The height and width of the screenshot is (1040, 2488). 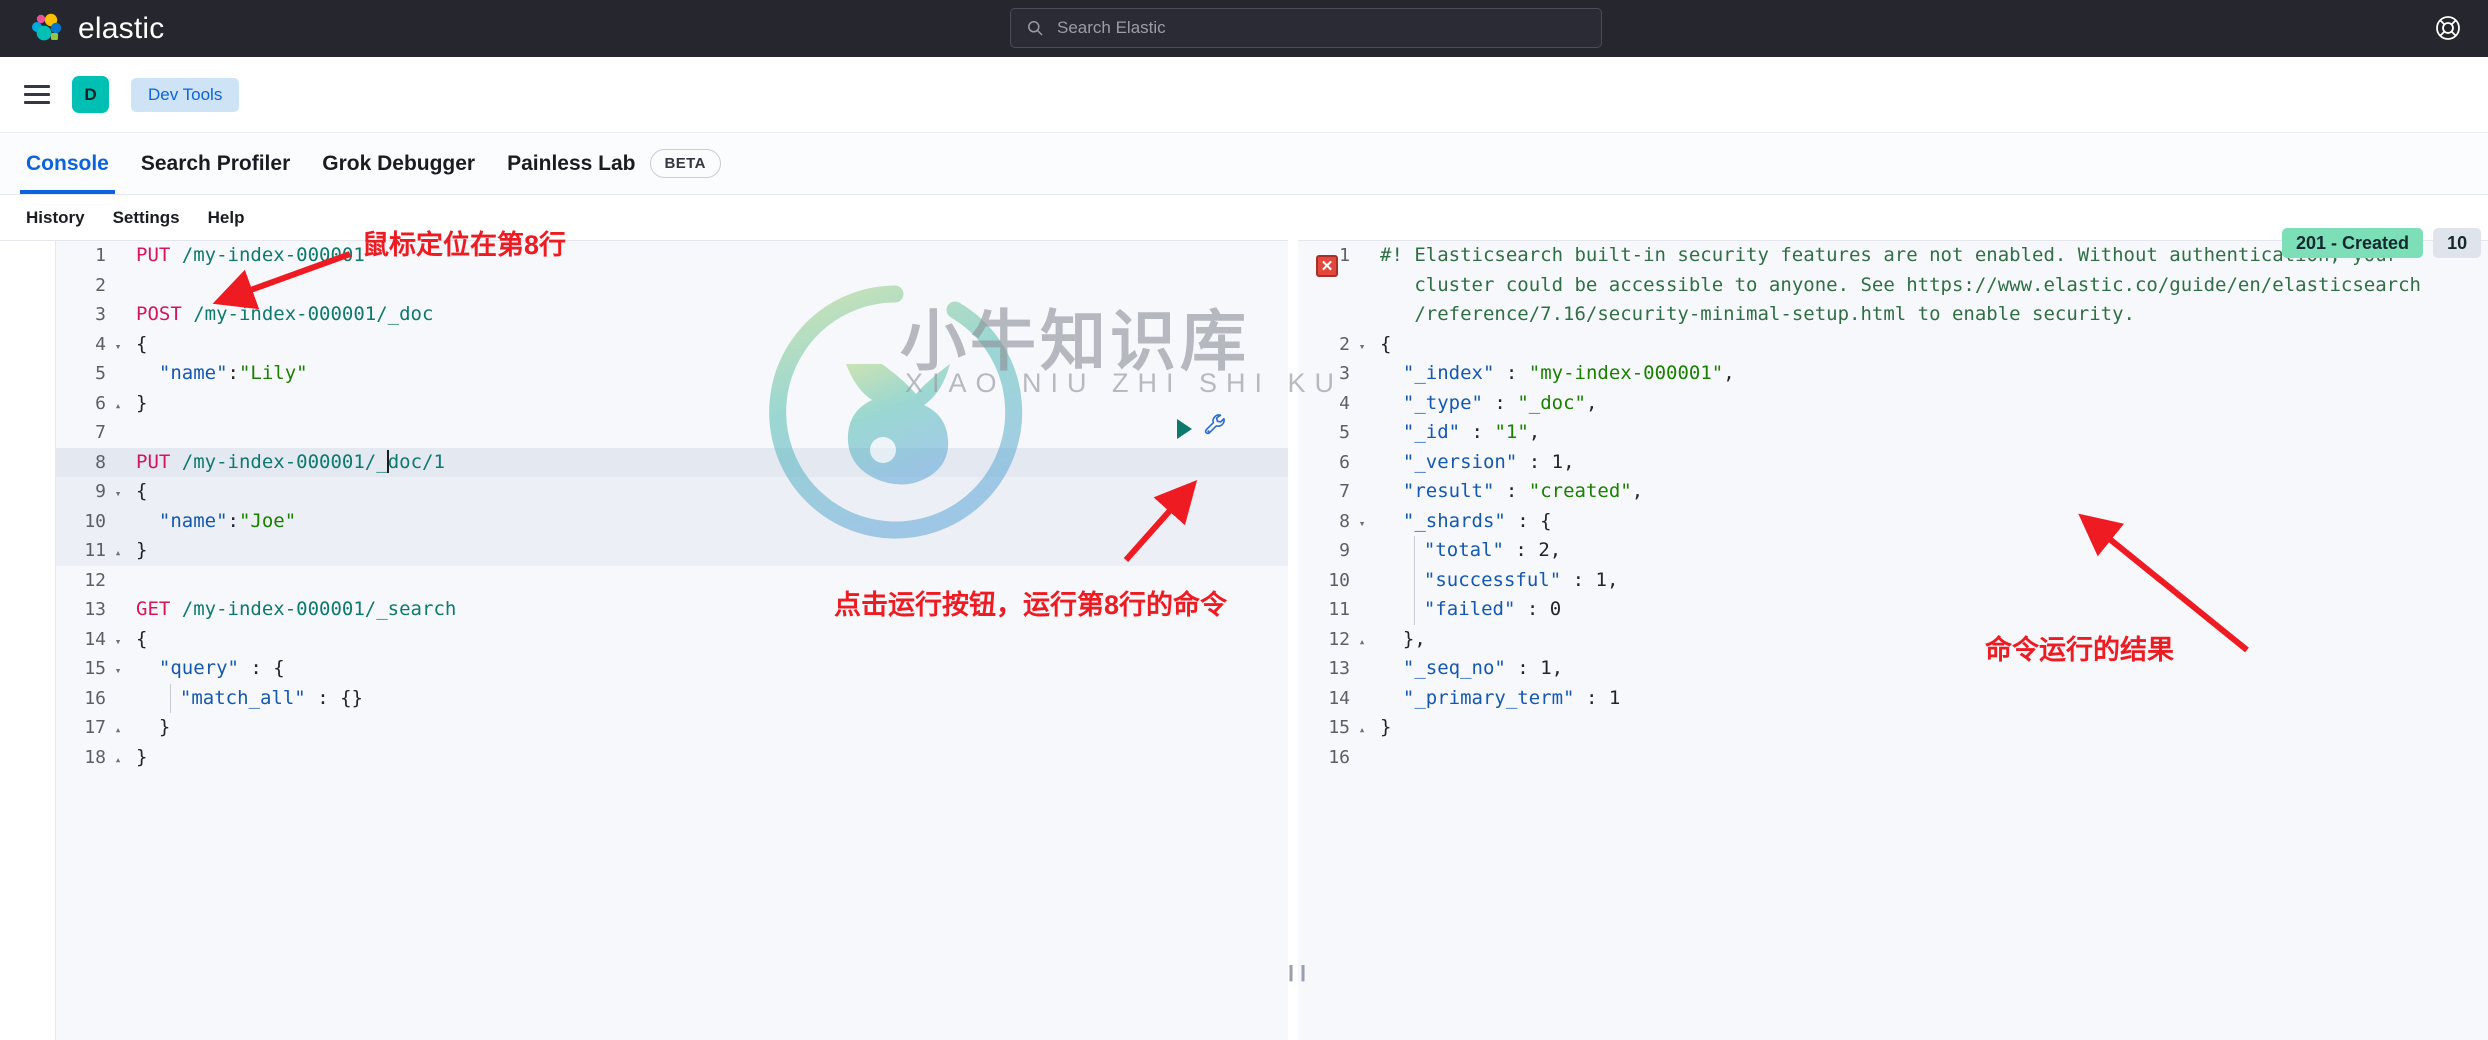 I want to click on brand: elastic, so click(x=97, y=29).